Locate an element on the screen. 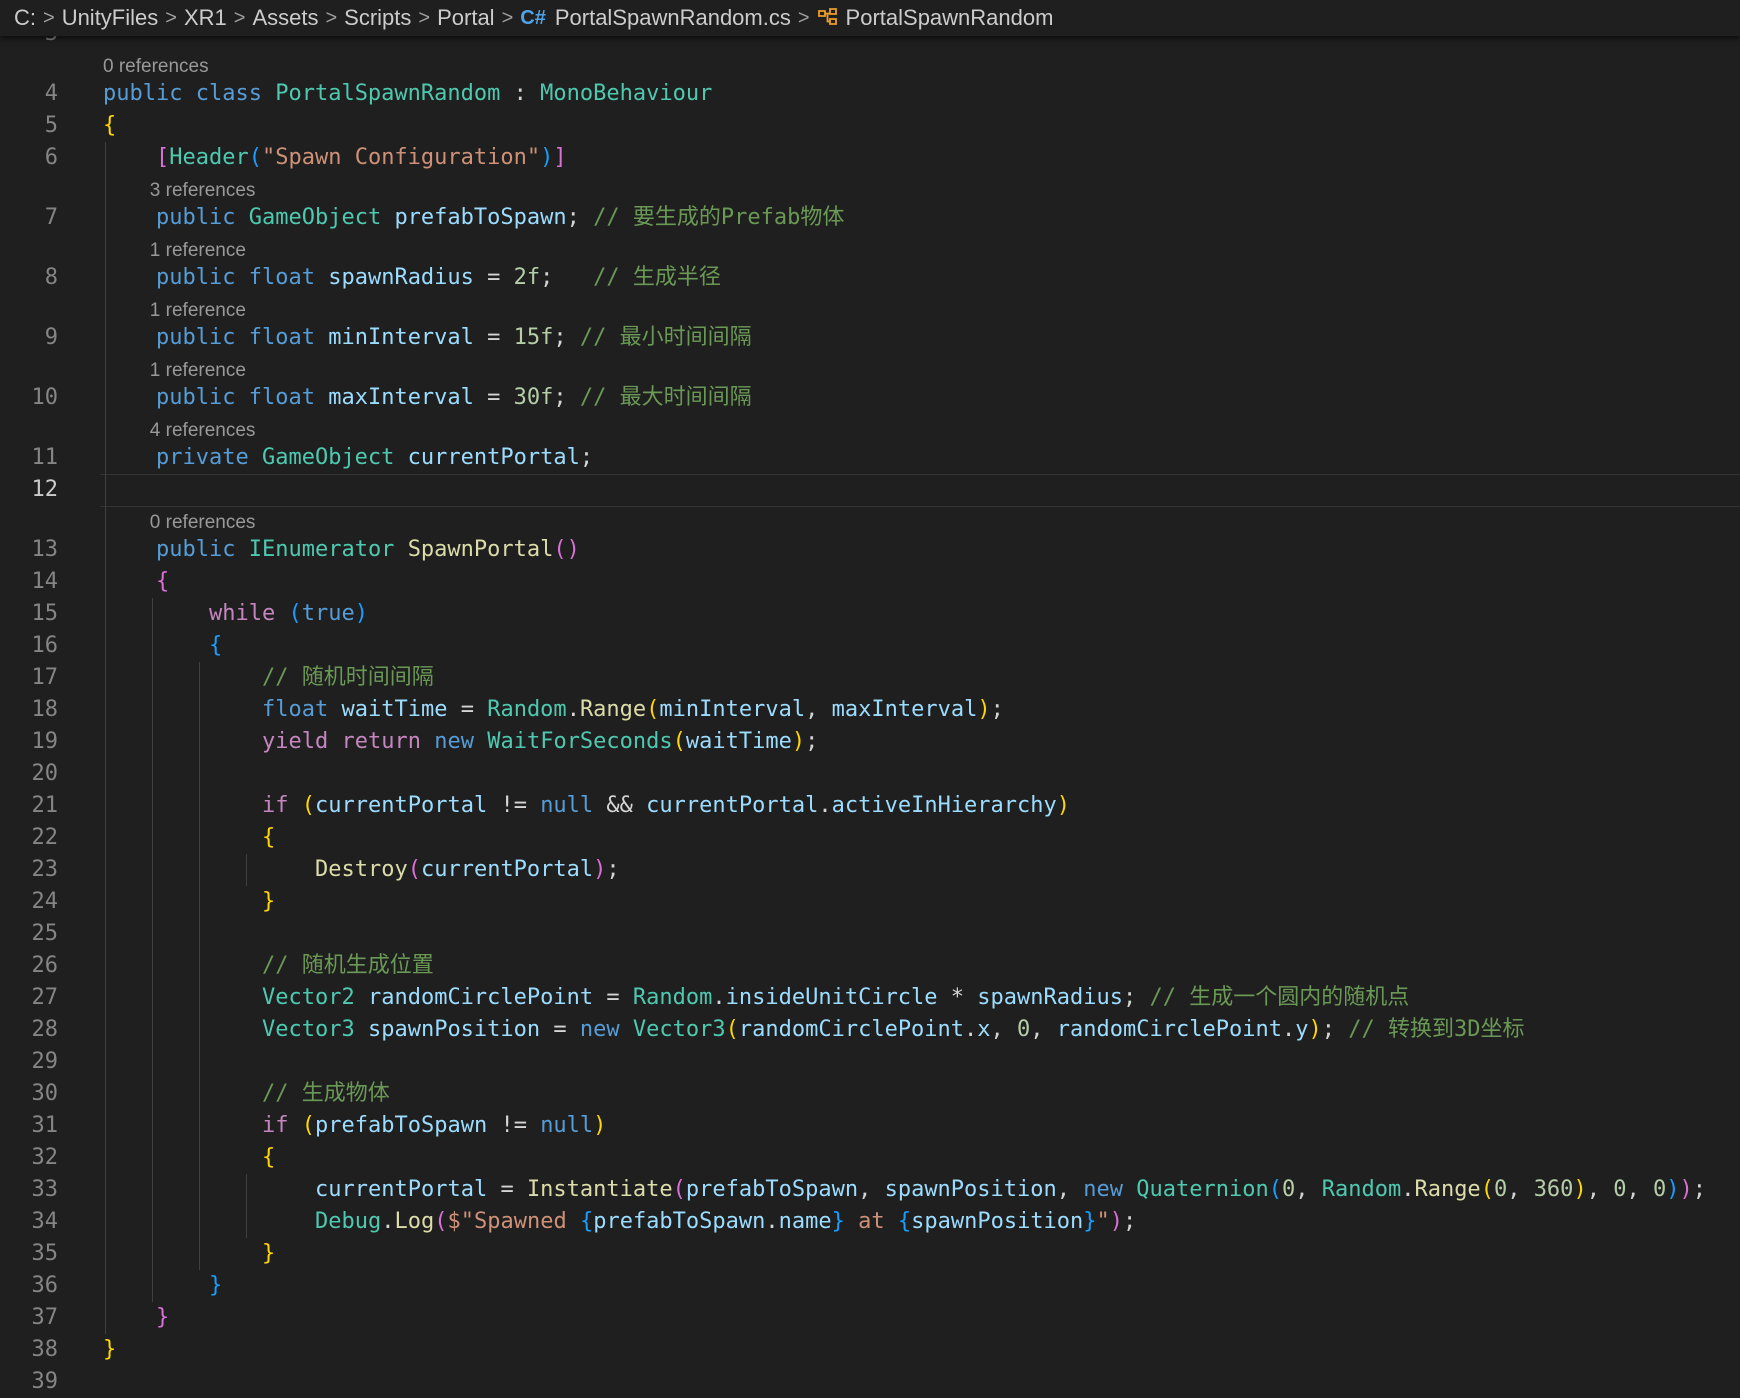 Image resolution: width=1740 pixels, height=1398 pixels. code-line: 8 public float spawnRadius = 2f; // 生成半径 is located at coordinates (870, 278).